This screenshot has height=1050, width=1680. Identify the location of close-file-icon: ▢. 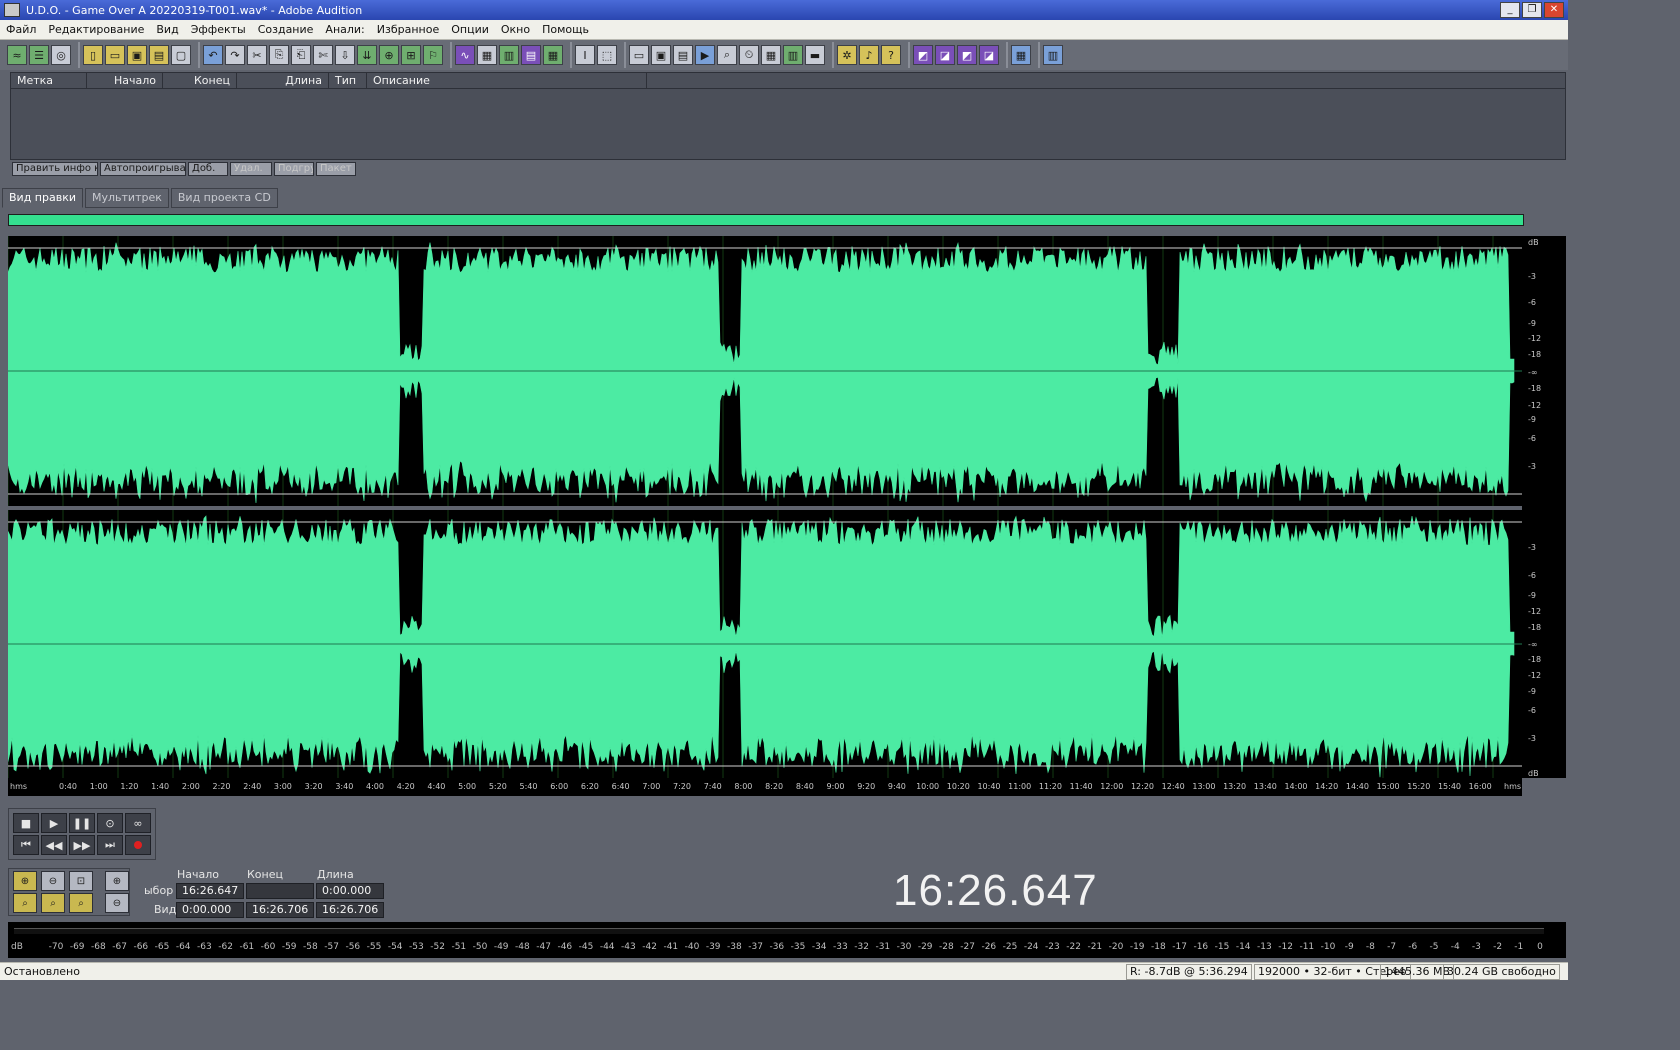
(181, 55).